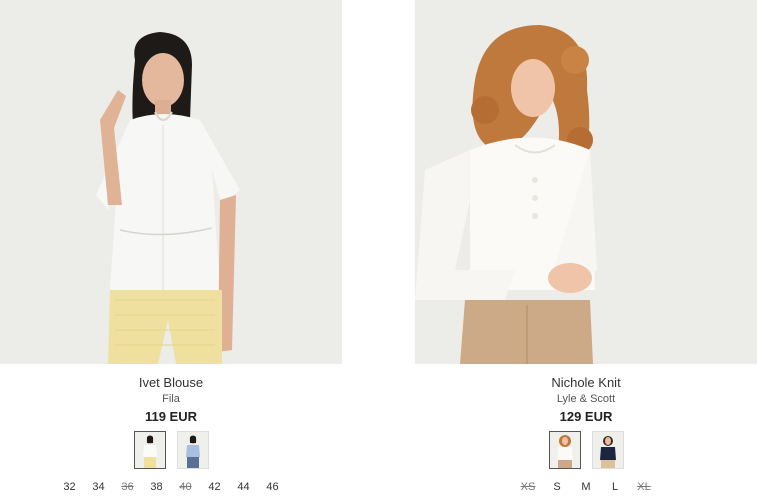  I want to click on product-name: Ivet Blouse, so click(171, 382).